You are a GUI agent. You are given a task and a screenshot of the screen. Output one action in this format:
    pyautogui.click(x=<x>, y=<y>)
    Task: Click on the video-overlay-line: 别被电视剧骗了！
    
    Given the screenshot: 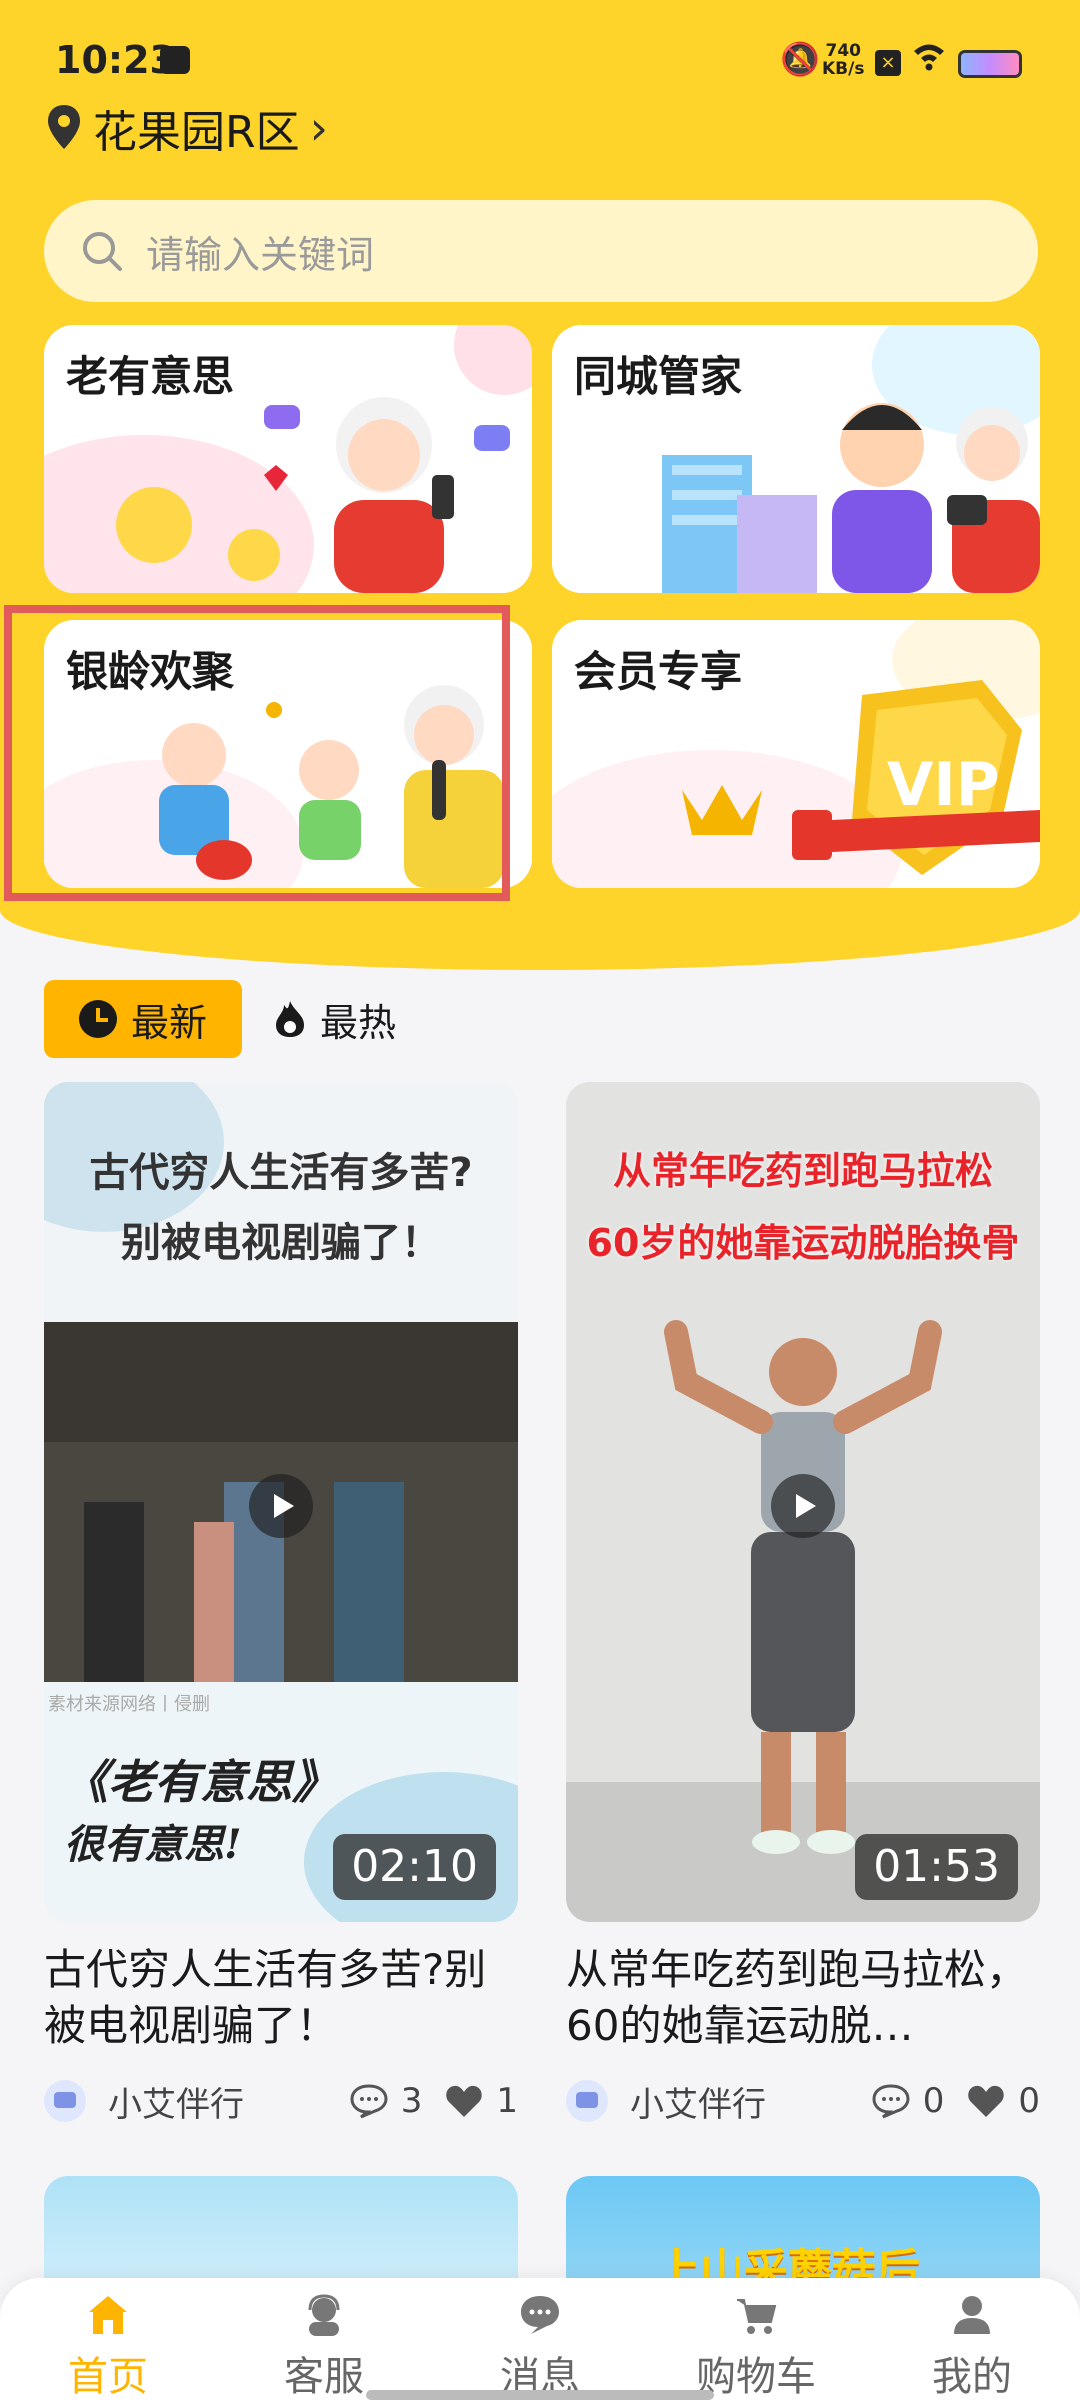 What is the action you would take?
    pyautogui.click(x=281, y=1243)
    